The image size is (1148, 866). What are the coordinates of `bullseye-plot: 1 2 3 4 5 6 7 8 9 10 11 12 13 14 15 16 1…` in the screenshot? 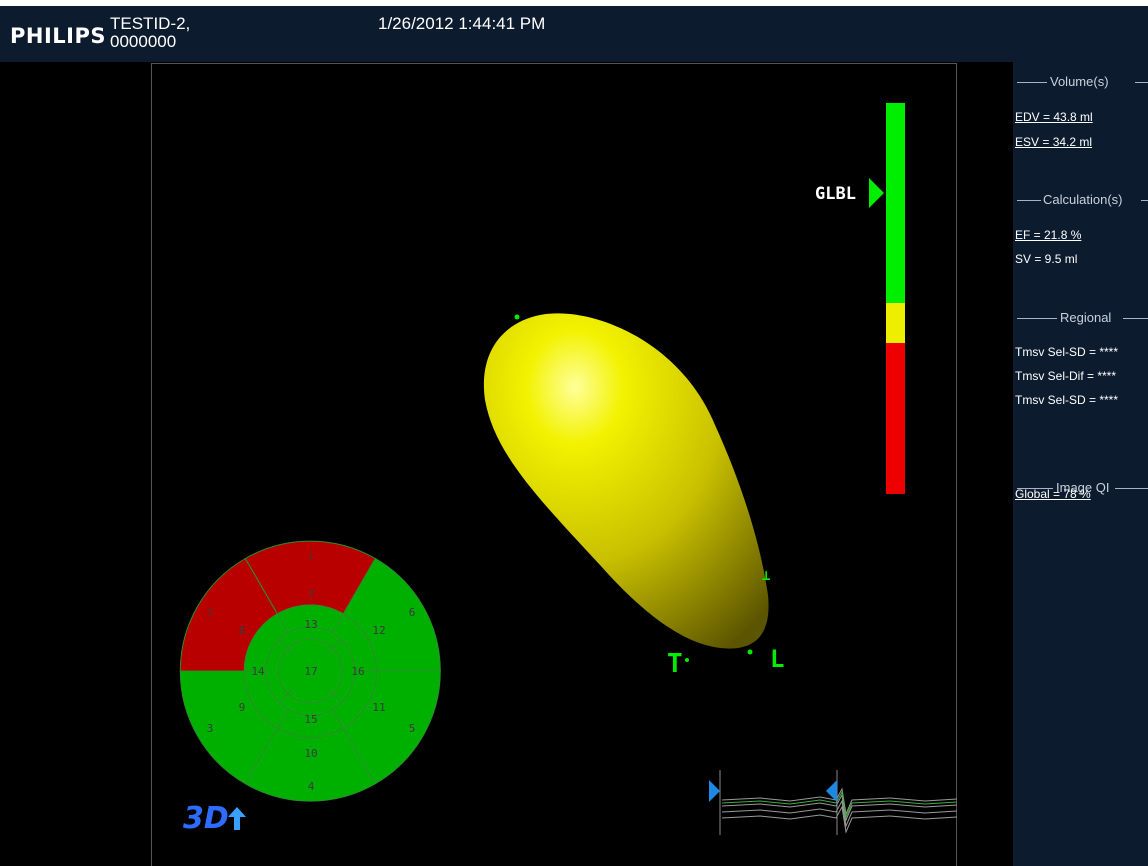 It's located at (310, 671).